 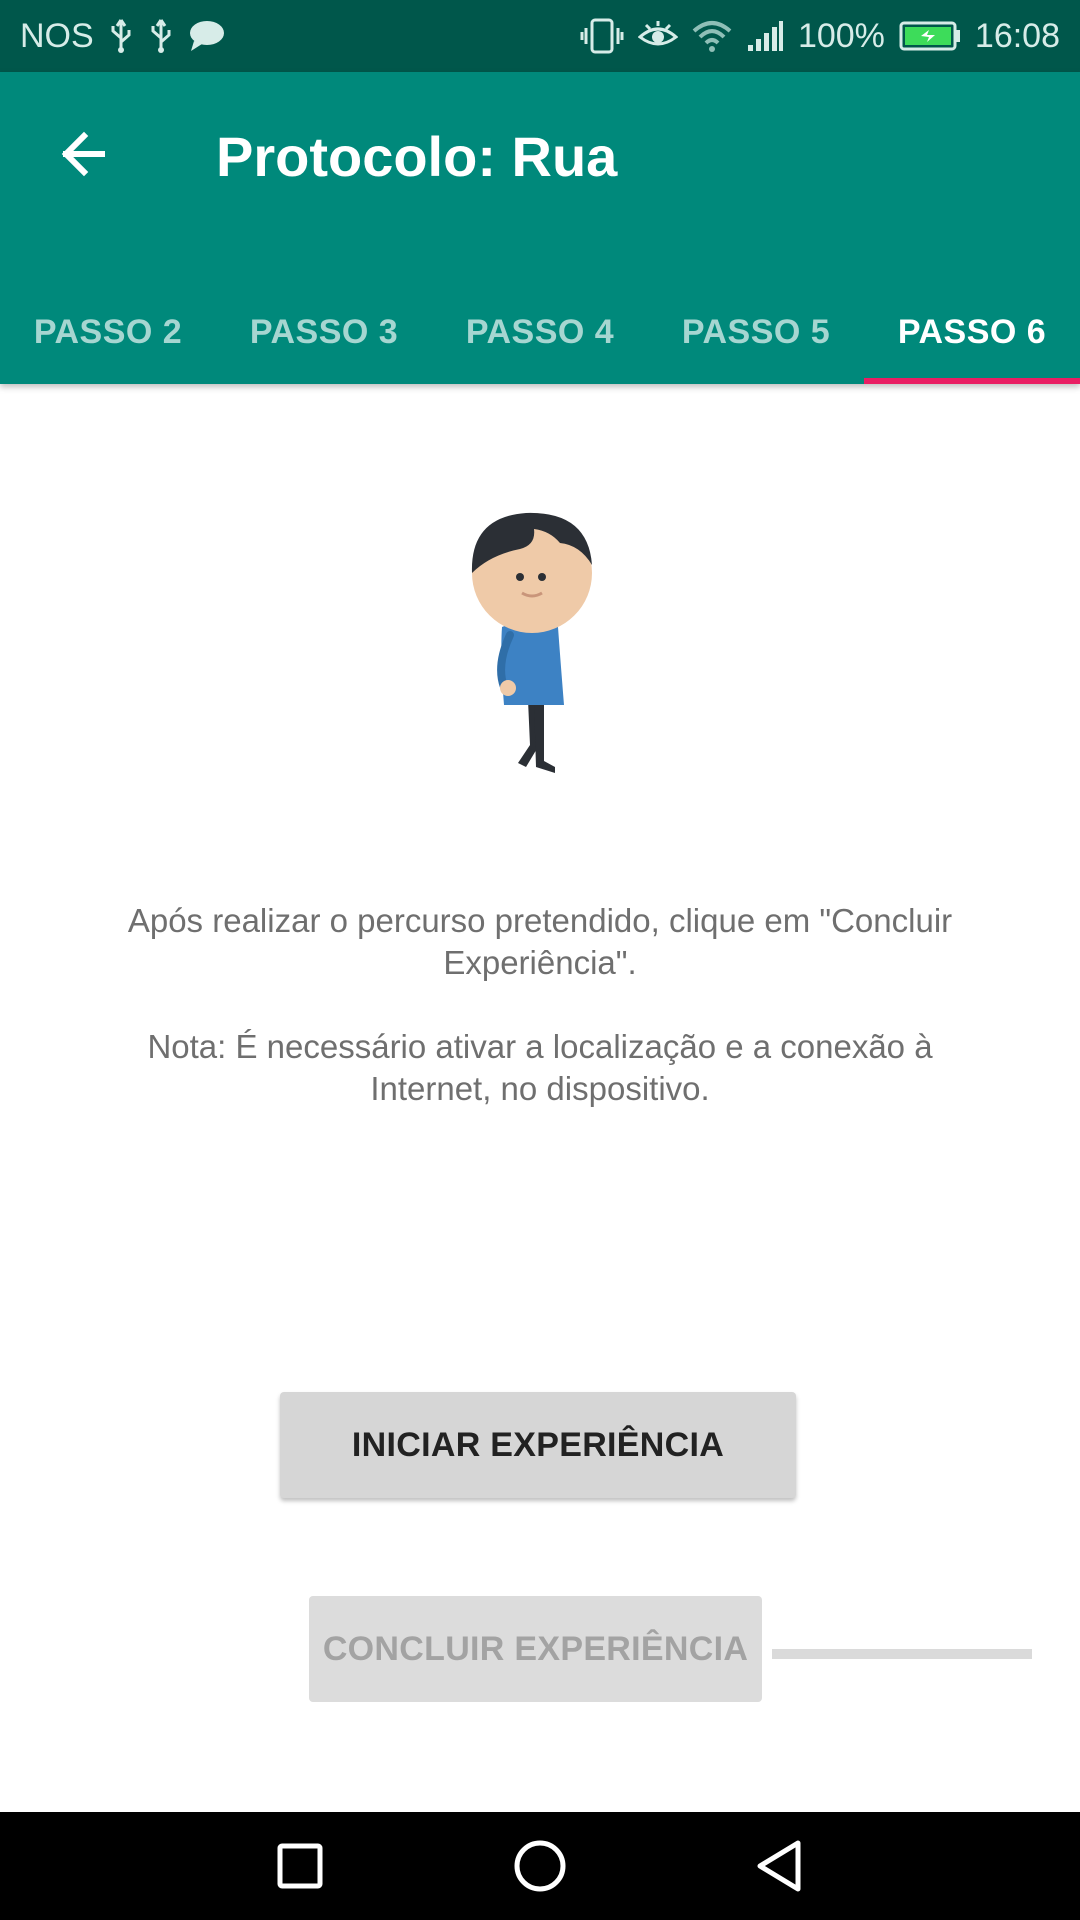 What do you see at coordinates (530, 647) in the screenshot?
I see `walking-person-icon` at bounding box center [530, 647].